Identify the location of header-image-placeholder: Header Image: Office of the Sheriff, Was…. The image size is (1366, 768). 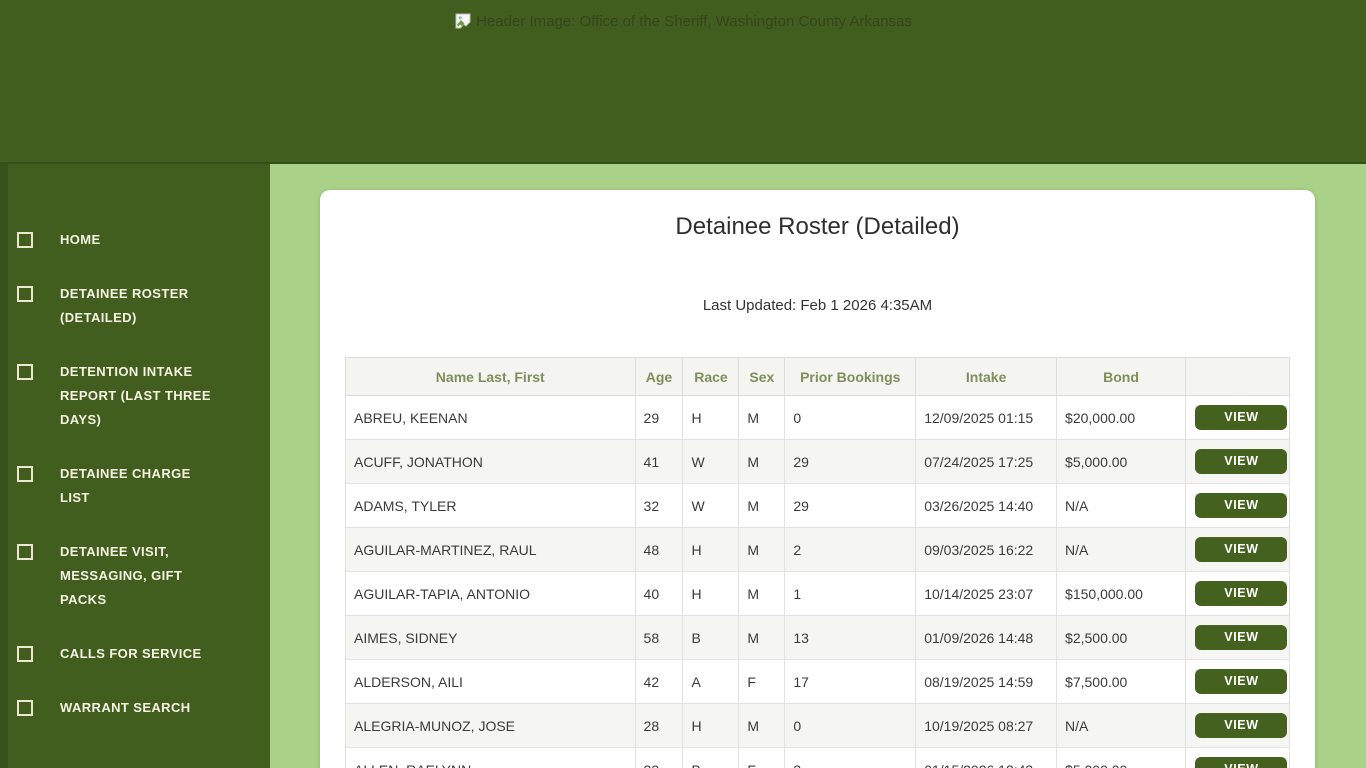
(683, 21).